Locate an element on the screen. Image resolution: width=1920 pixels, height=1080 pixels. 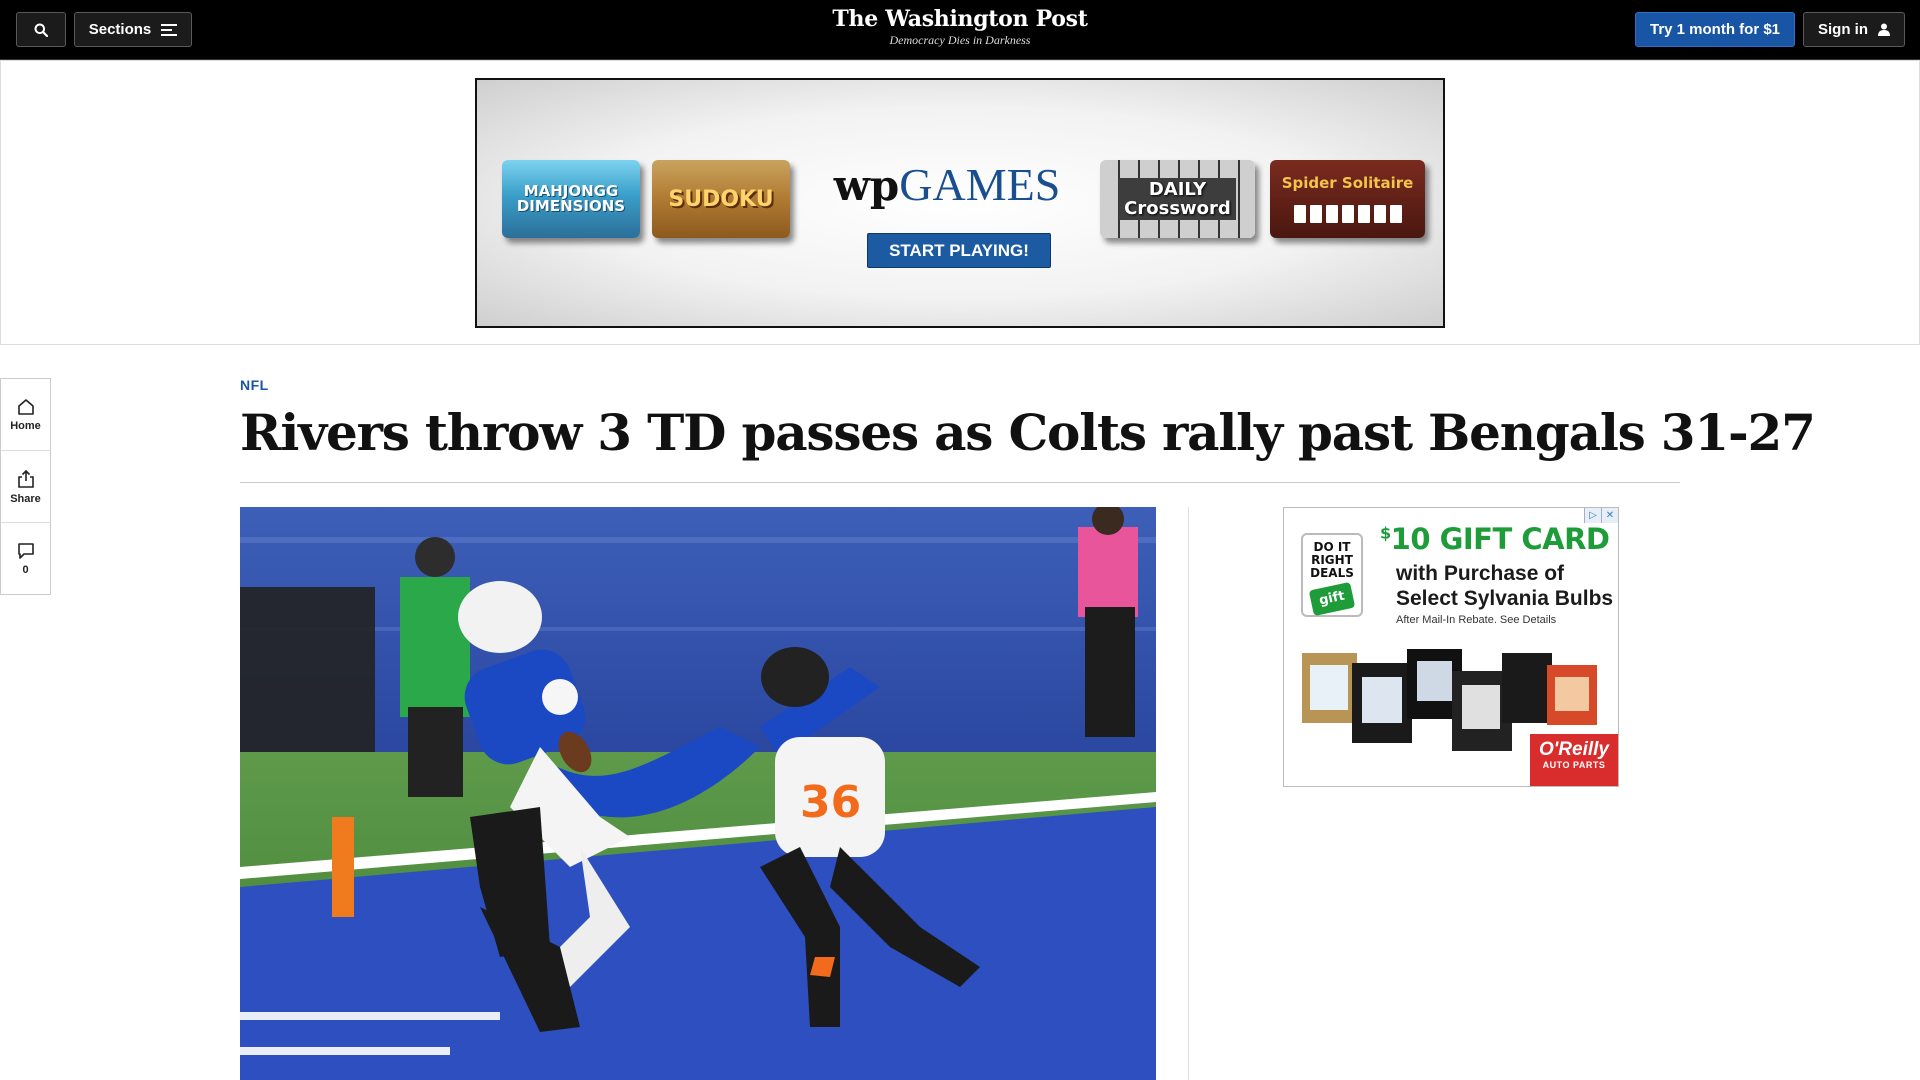
gift-badge: gift is located at coordinates (1332, 599).